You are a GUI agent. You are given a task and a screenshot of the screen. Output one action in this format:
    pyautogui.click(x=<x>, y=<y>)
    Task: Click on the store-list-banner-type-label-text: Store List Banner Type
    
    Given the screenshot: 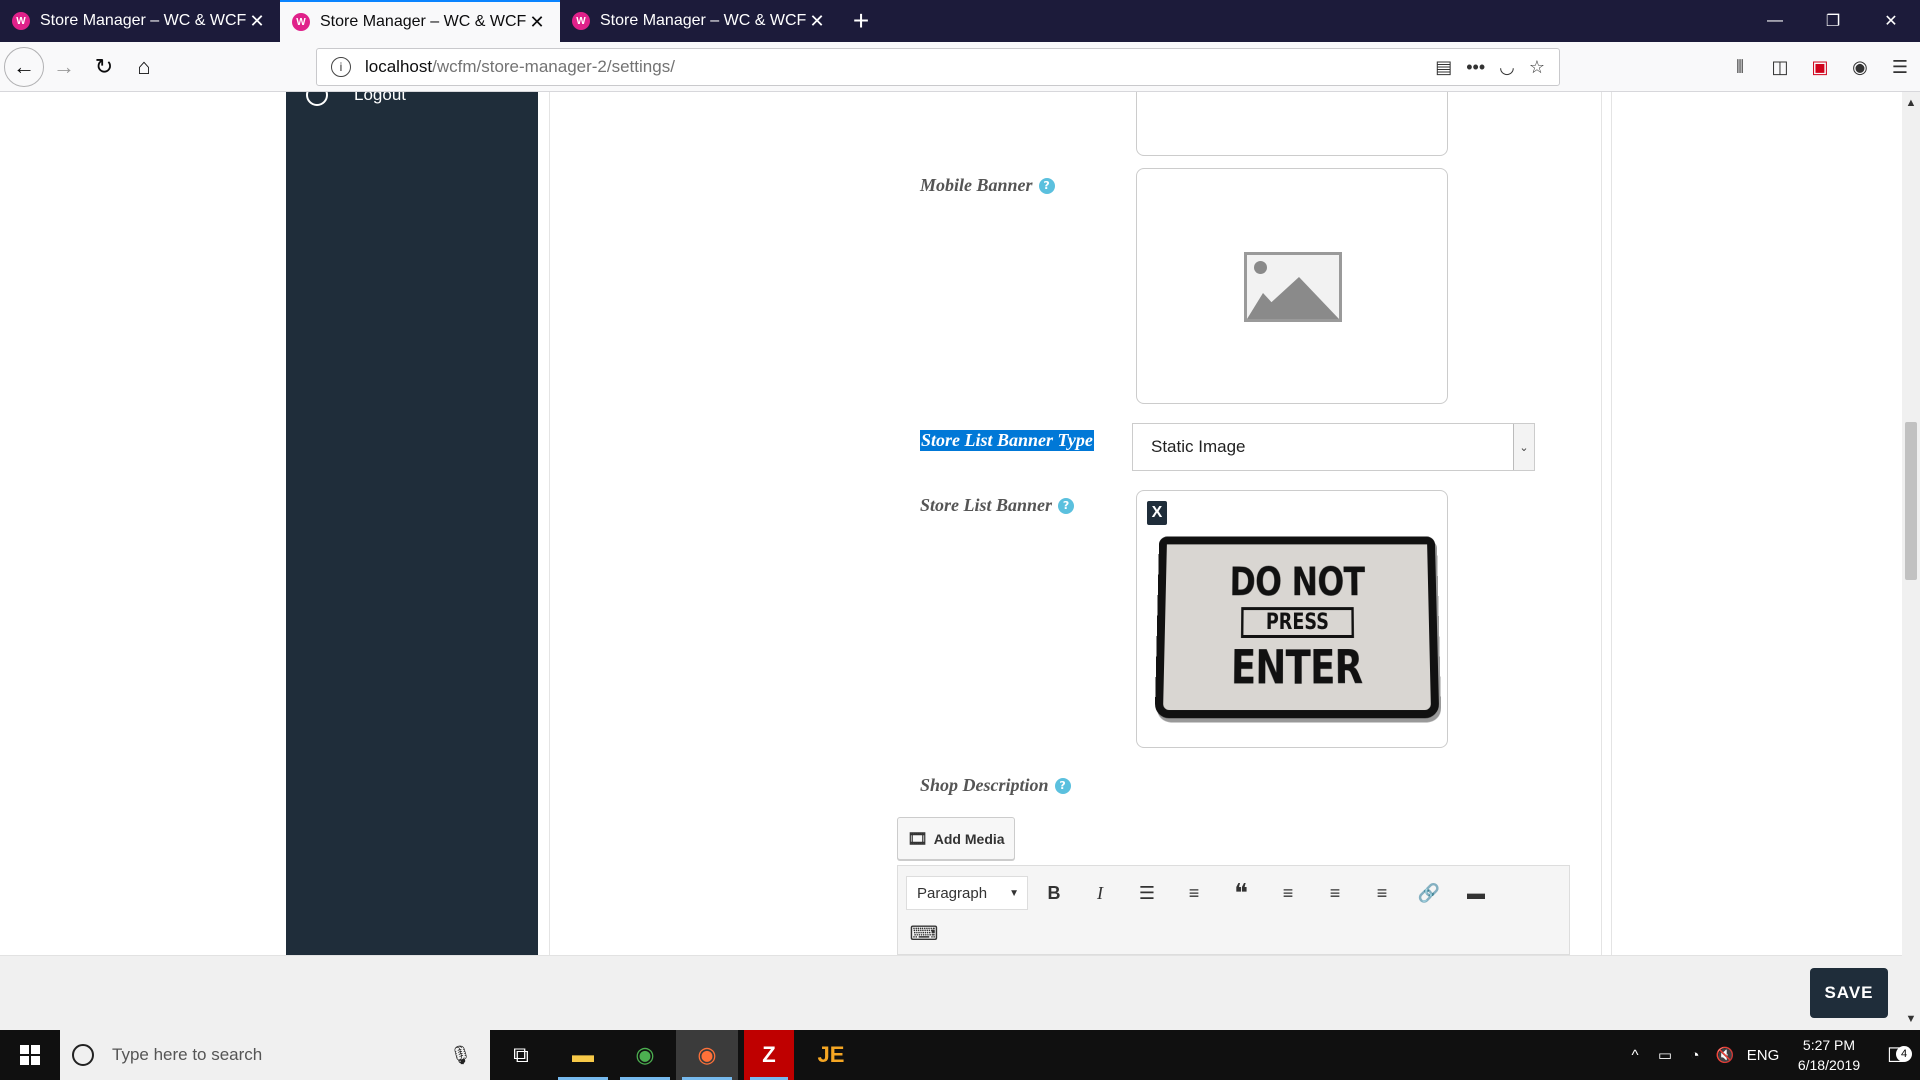 What is the action you would take?
    pyautogui.click(x=1007, y=440)
    